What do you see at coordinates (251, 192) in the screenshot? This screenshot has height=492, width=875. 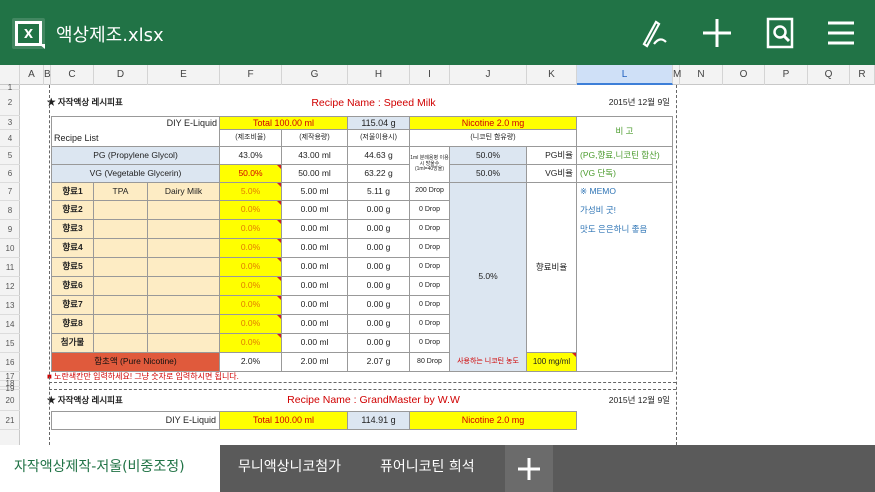 I see `flavor-ratio: 5.0%` at bounding box center [251, 192].